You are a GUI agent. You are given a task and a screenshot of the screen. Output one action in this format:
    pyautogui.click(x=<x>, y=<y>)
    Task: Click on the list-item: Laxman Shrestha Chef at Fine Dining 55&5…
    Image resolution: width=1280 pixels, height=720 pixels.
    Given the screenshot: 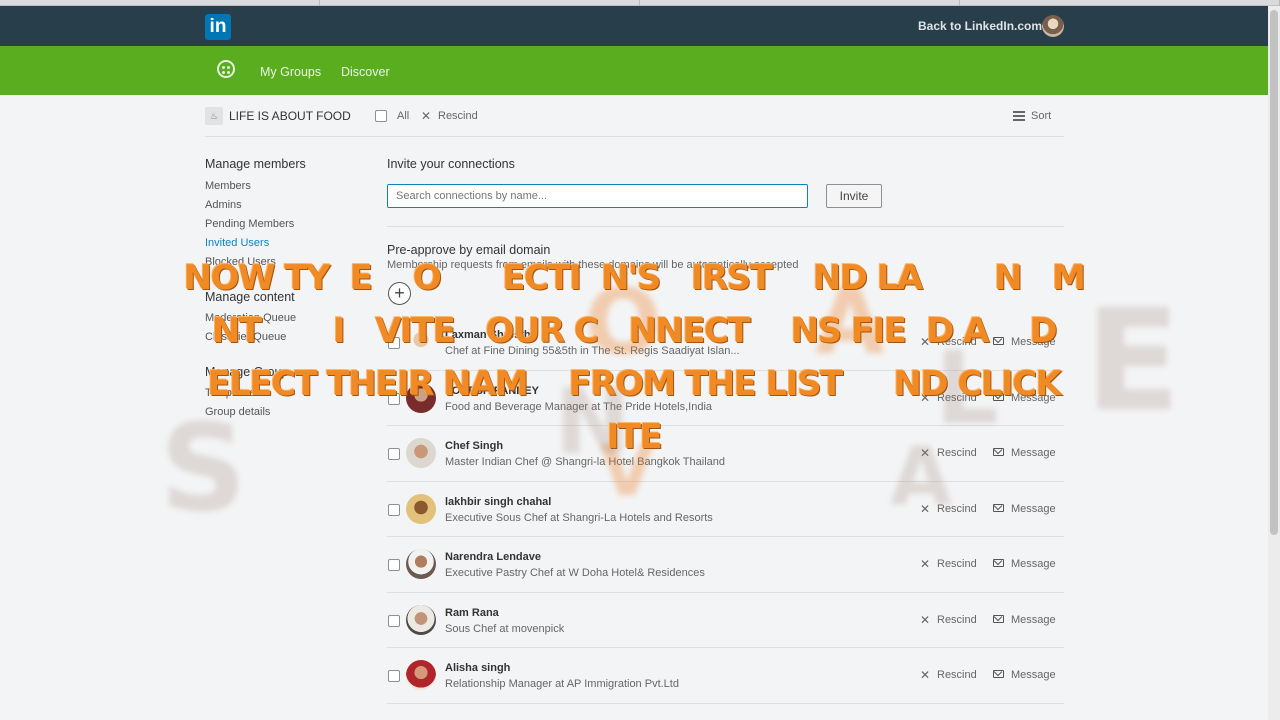 What is the action you would take?
    pyautogui.click(x=725, y=343)
    